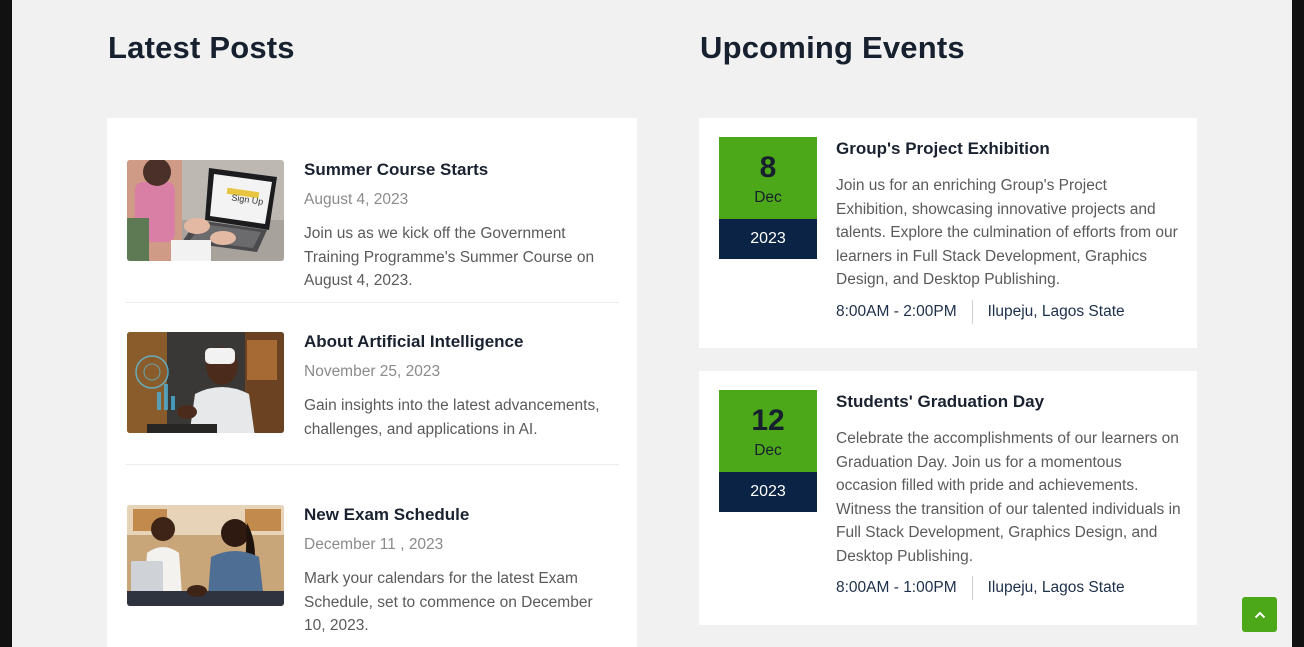 This screenshot has height=647, width=1304. Describe the element at coordinates (205, 382) in the screenshot. I see `post-thumbnail-vr` at that location.